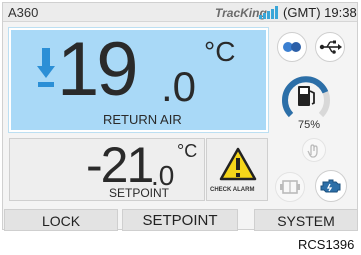  Describe the element at coordinates (269, 12) in the screenshot. I see `signal-bars-icon` at that location.